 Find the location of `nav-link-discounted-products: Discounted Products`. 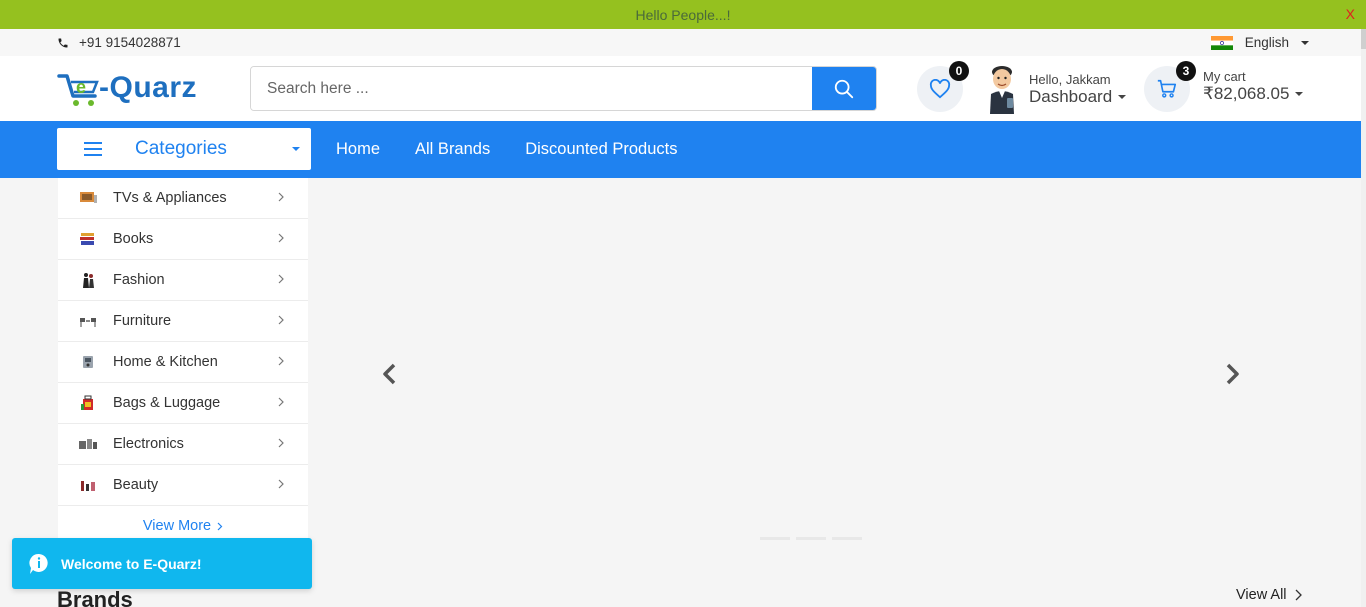

nav-link-discounted-products: Discounted Products is located at coordinates (601, 149).